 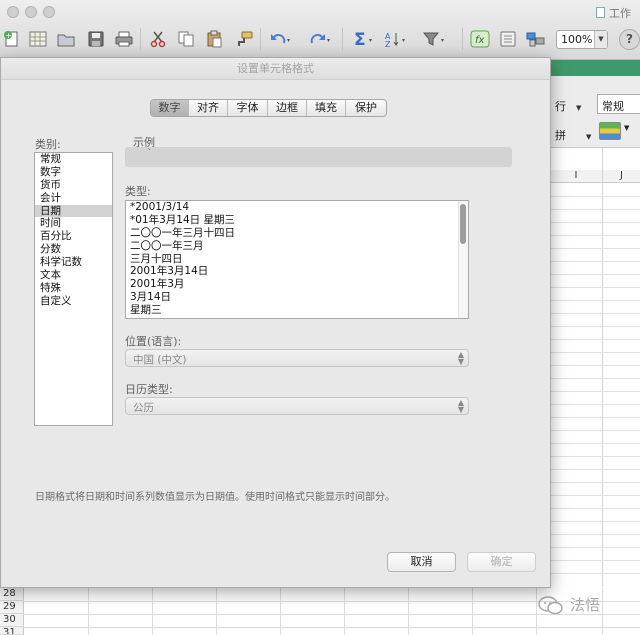 I want to click on type-item: 3月14日, so click(x=297, y=297).